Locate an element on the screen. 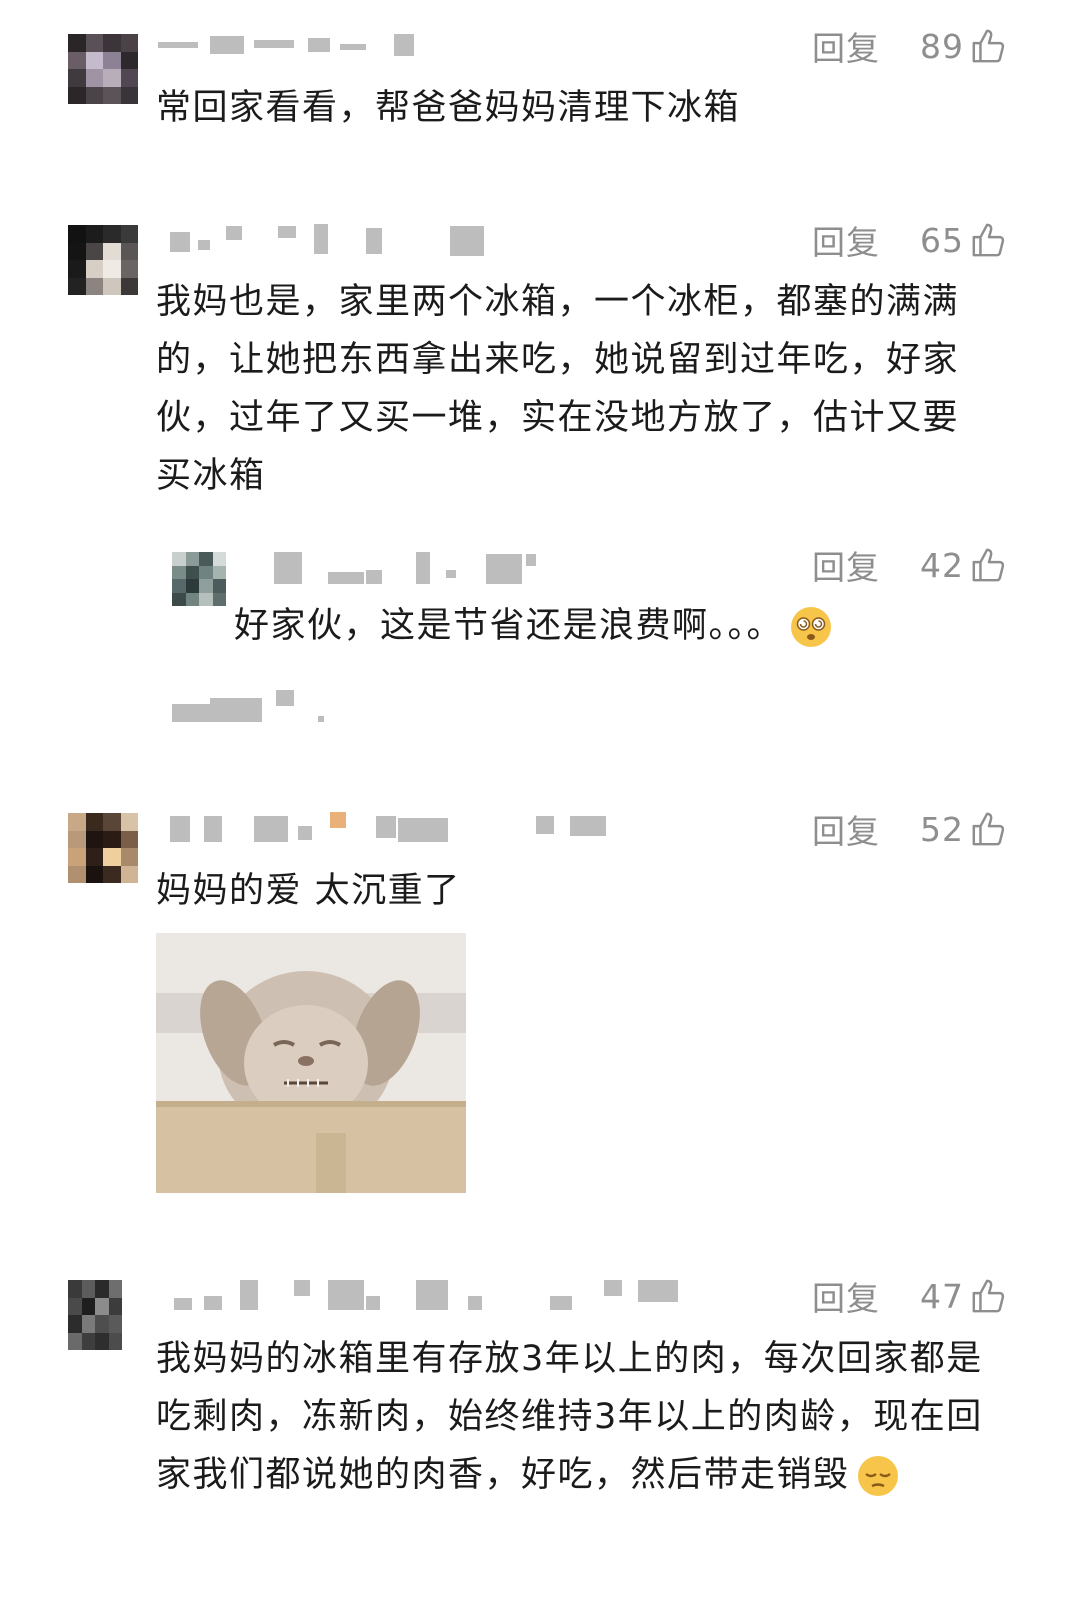 Image resolution: width=1080 pixels, height=1623 pixels. comment-image-dog-meme is located at coordinates (311, 1063).